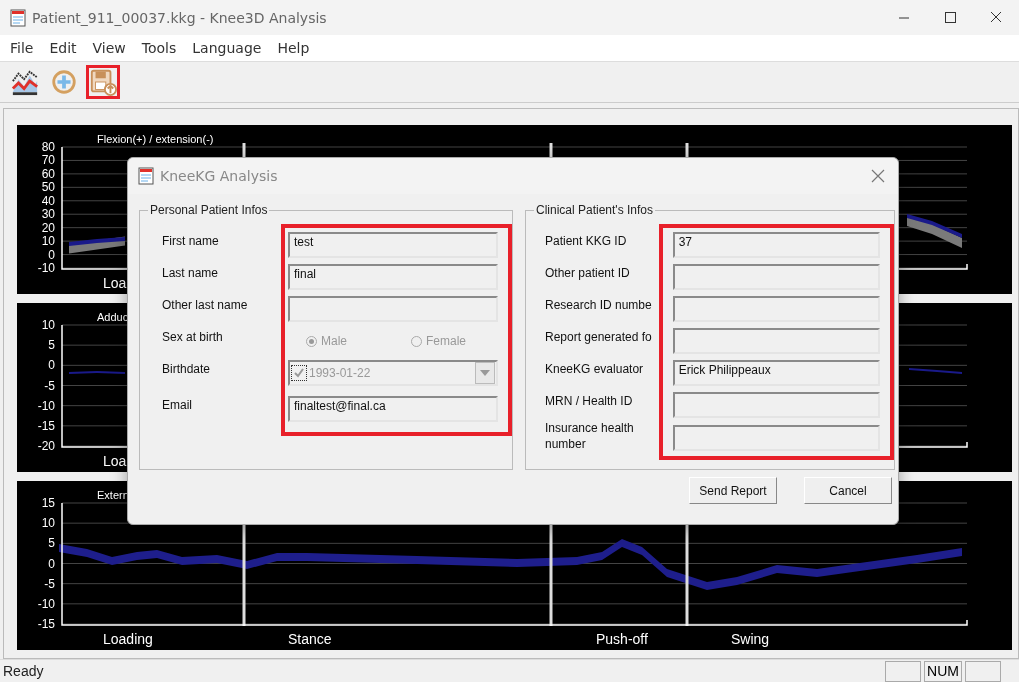  What do you see at coordinates (22, 48) in the screenshot?
I see `menu-item: File` at bounding box center [22, 48].